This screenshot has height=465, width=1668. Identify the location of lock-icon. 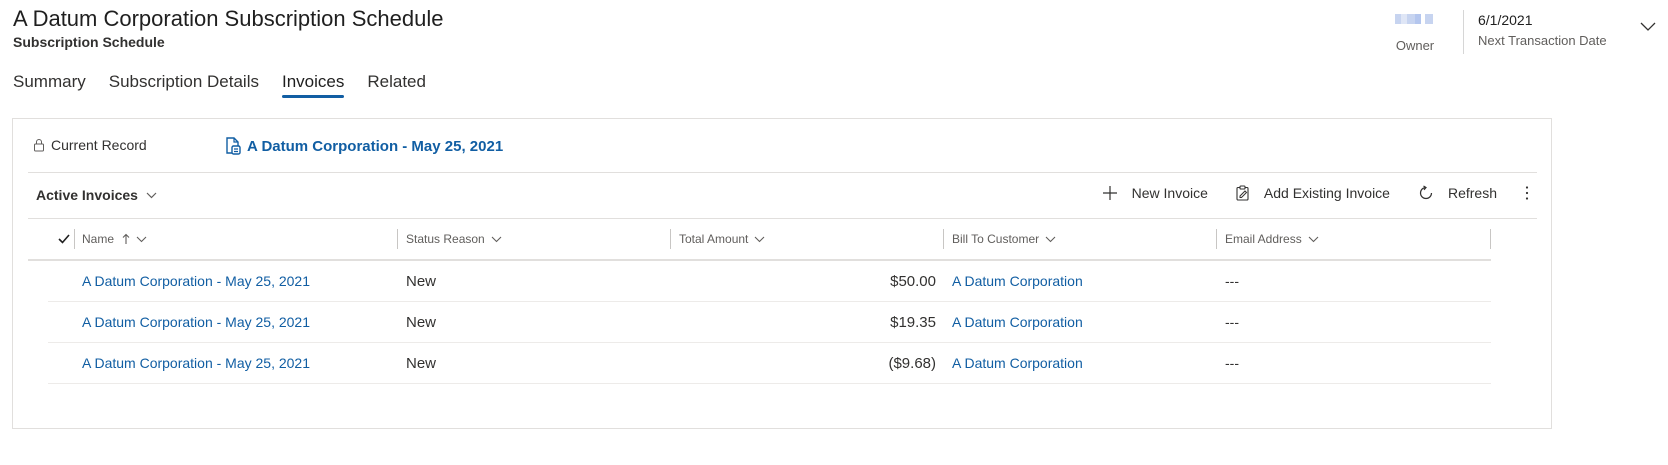
(39, 145).